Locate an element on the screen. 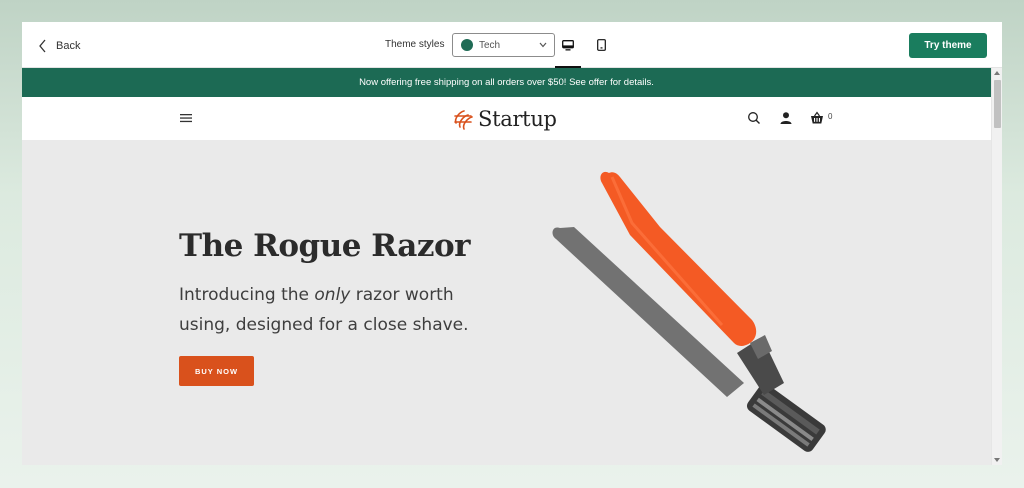  account-icon is located at coordinates (786, 118).